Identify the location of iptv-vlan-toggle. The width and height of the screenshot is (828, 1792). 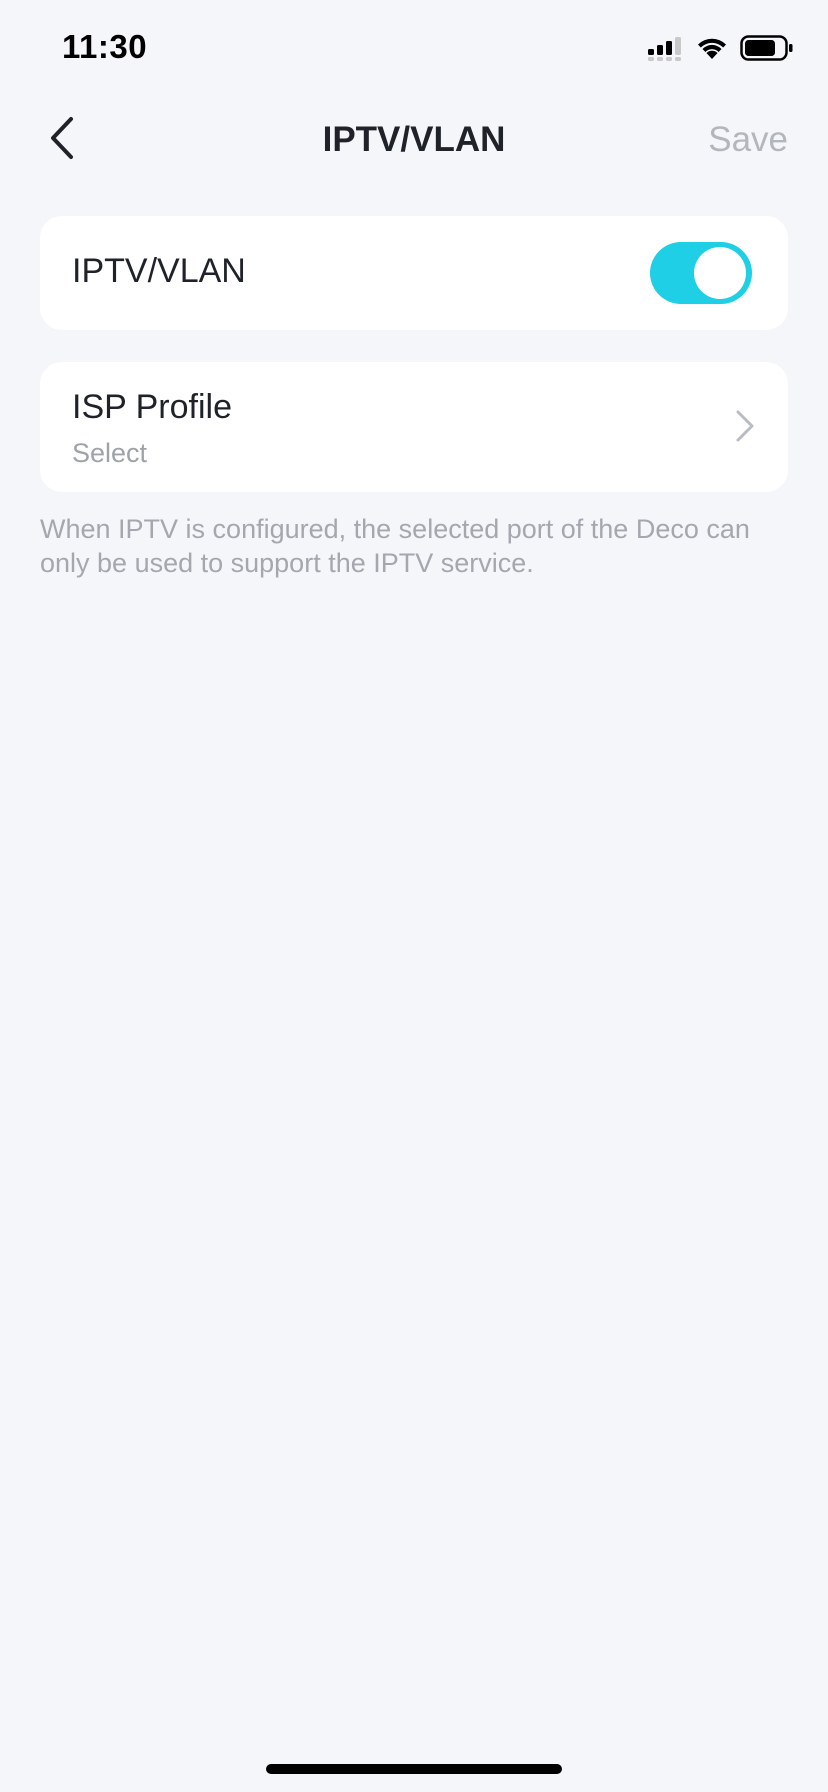
(701, 273).